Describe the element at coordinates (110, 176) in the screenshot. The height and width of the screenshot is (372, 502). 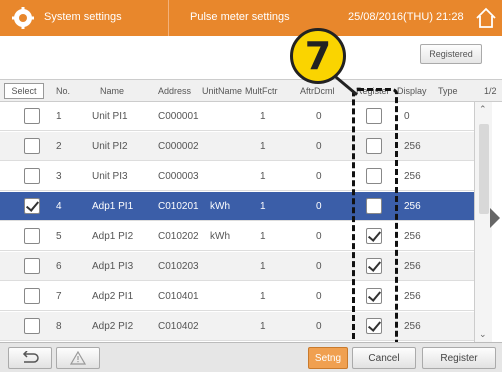
I see `cell-name: Unit PI3` at that location.